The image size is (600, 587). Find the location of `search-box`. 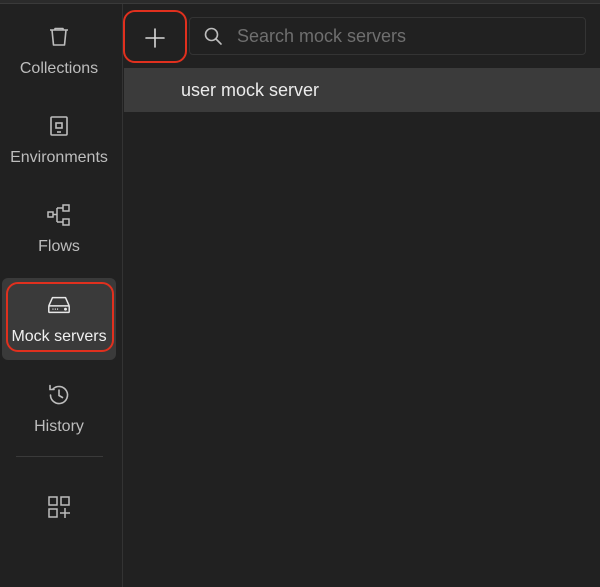

search-box is located at coordinates (387, 36).